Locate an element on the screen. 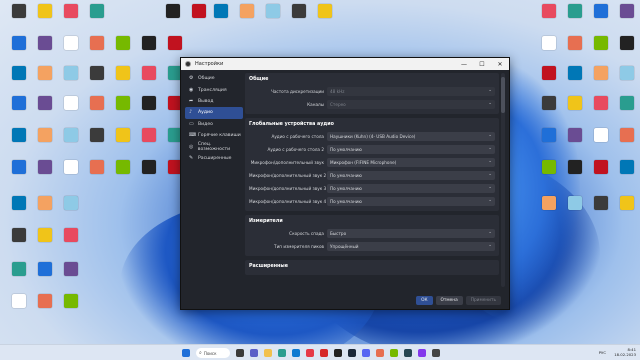 The image size is (640, 360). file-explorer-icon is located at coordinates (268, 353).